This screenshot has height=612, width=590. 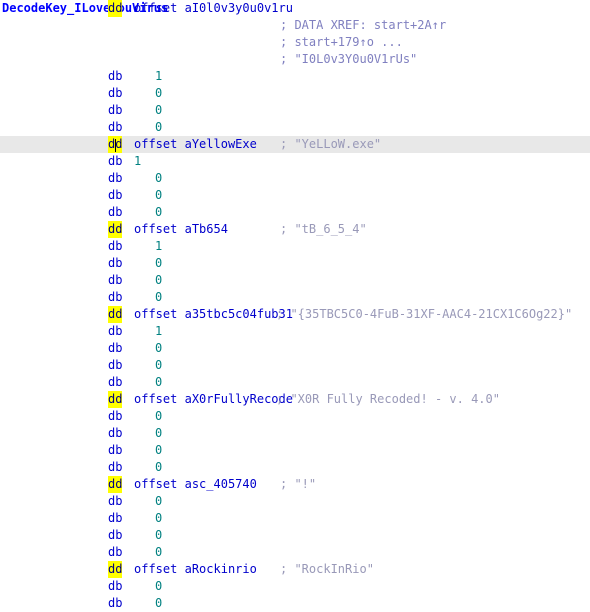 What do you see at coordinates (295, 59) in the screenshot?
I see `disassembly-line: ; "I0L0v3Y0u0V1rUs"` at bounding box center [295, 59].